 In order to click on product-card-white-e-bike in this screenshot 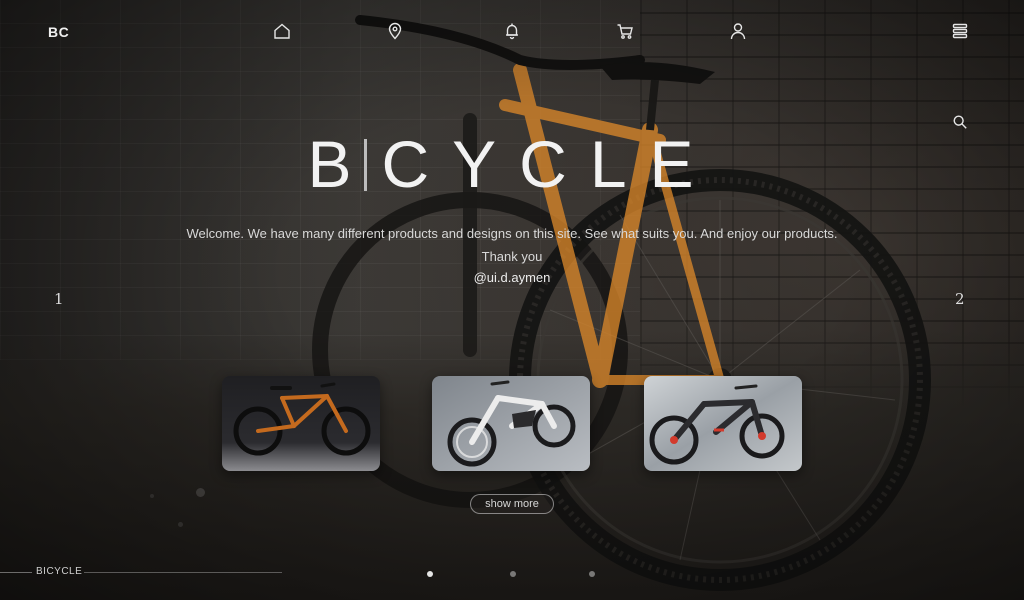, I will do `click(511, 423)`.